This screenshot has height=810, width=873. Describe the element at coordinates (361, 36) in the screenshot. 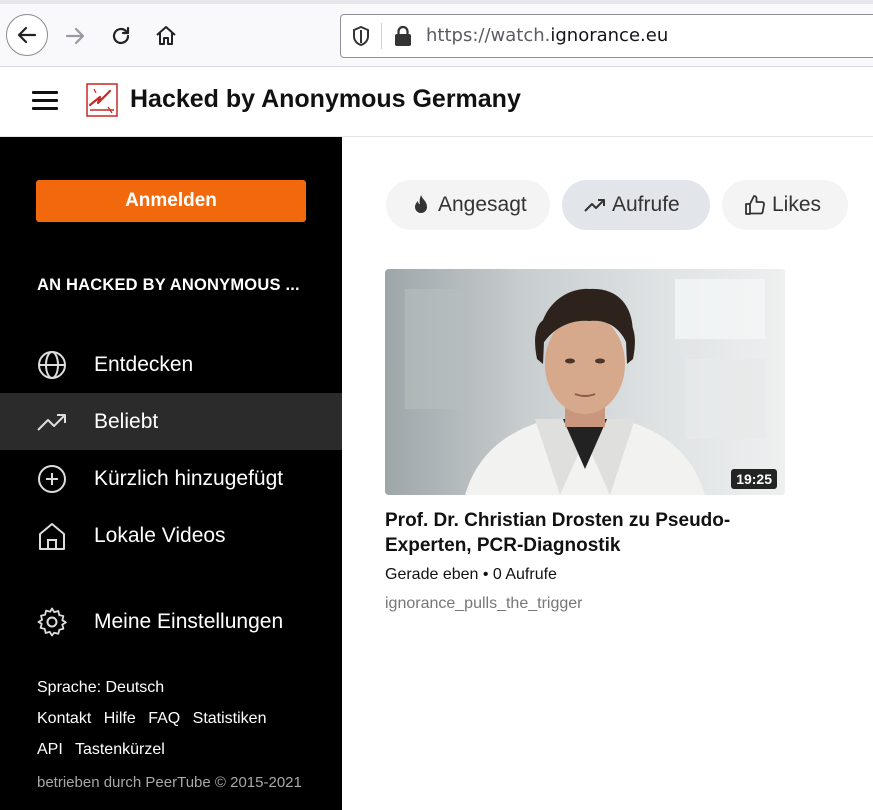

I see `shield-icon` at that location.